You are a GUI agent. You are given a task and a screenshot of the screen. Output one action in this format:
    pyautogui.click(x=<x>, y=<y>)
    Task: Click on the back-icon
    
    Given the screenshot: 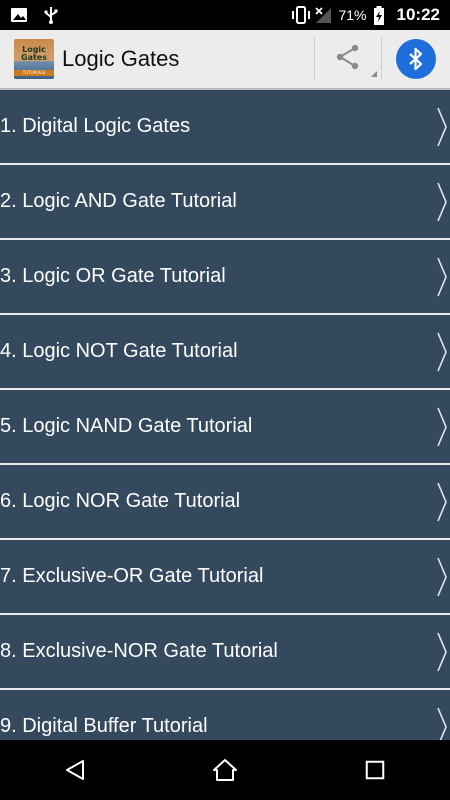 What is the action you would take?
    pyautogui.click(x=75, y=770)
    